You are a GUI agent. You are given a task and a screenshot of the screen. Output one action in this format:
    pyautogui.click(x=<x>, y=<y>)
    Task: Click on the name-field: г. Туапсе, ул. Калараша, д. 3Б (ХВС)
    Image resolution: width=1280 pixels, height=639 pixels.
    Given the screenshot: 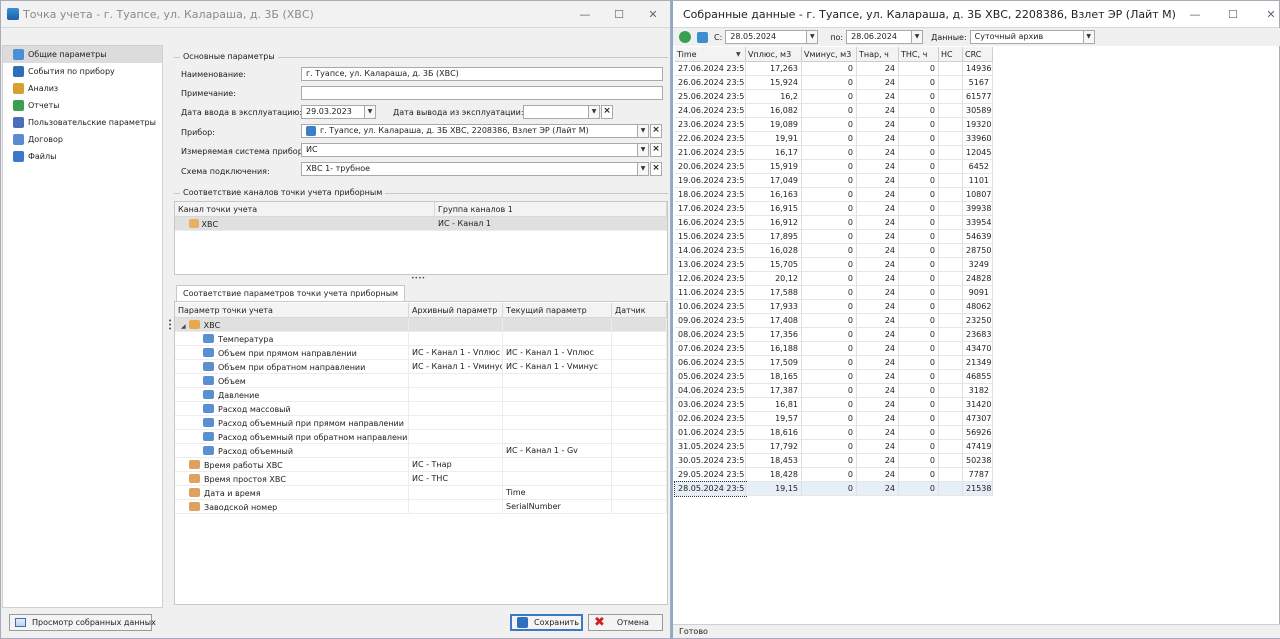 What is the action you would take?
    pyautogui.click(x=482, y=74)
    